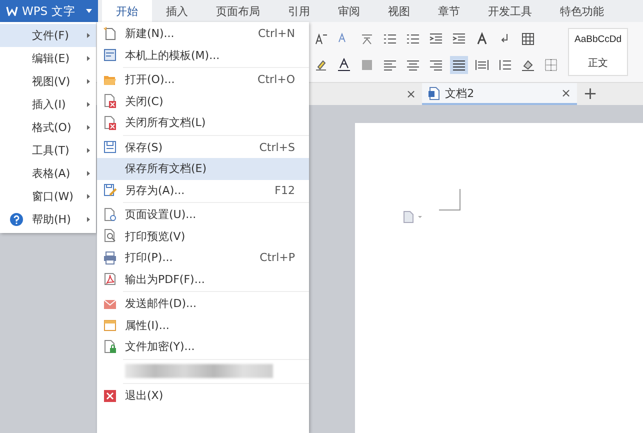 This screenshot has width=643, height=433. I want to click on ribbon-tab: 插入, so click(177, 11).